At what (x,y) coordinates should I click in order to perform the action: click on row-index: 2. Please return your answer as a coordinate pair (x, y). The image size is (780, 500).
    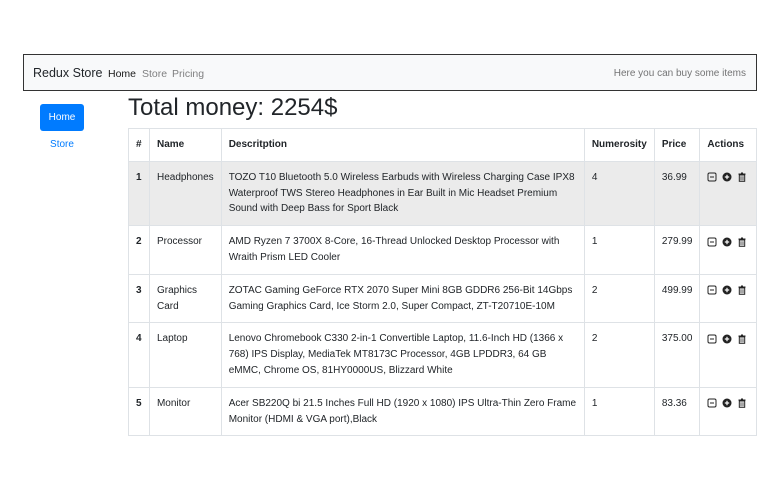
    Looking at the image, I should click on (139, 250).